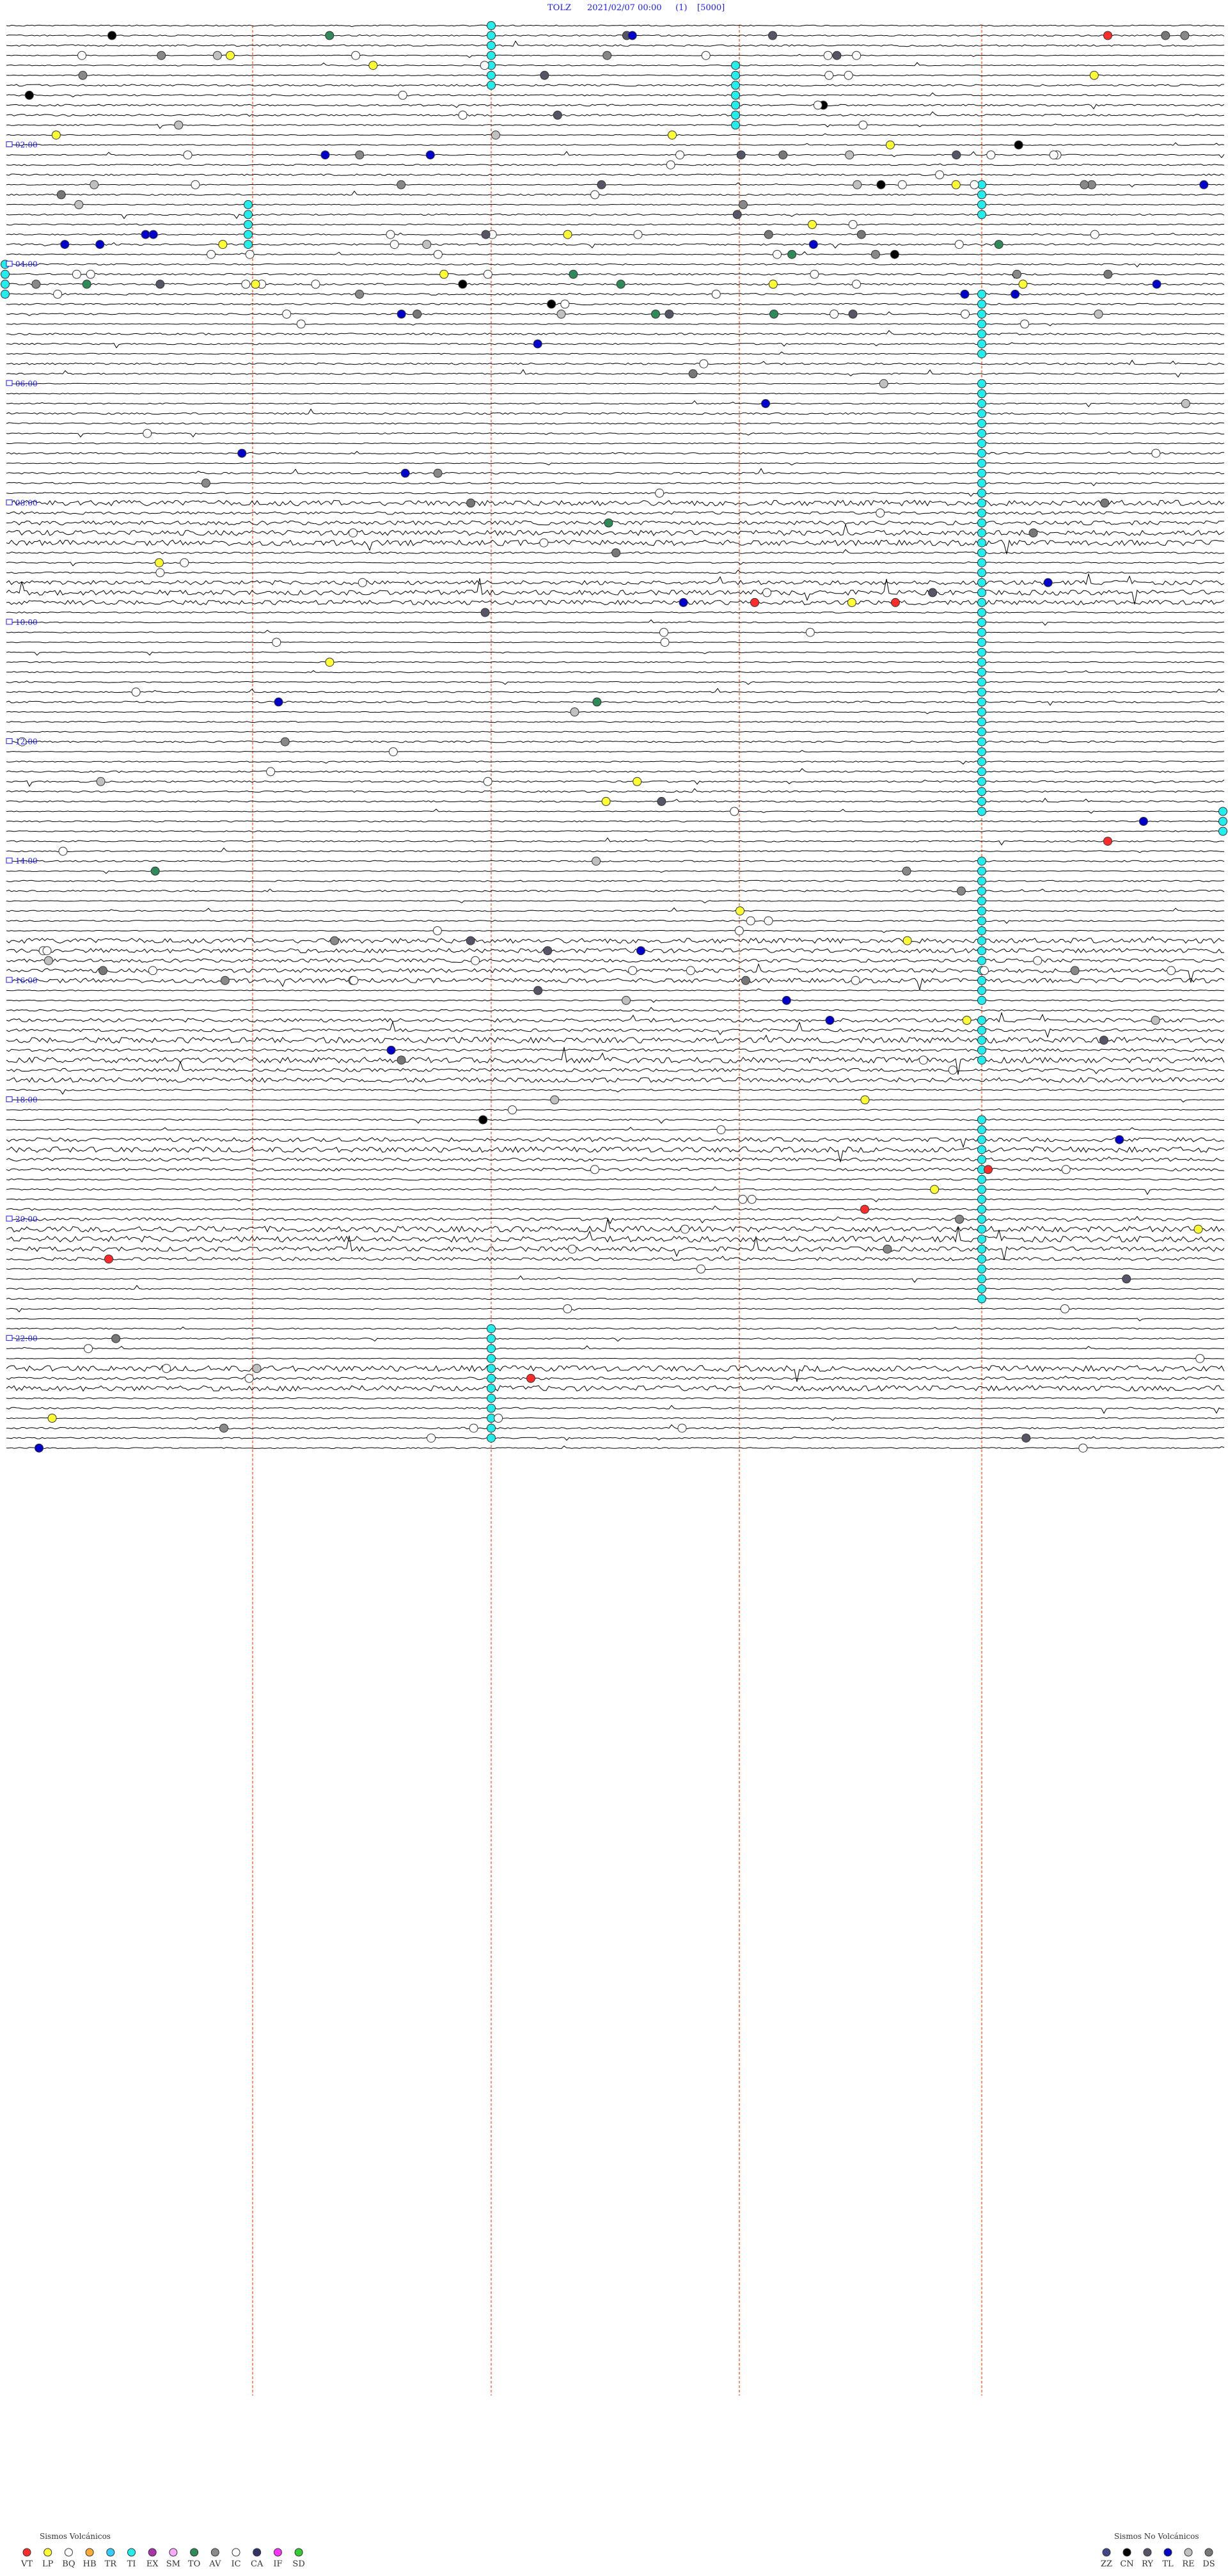 This screenshot has height=2576, width=1228. Describe the element at coordinates (173, 2564) in the screenshot. I see `legend-code-sm: SM` at that location.